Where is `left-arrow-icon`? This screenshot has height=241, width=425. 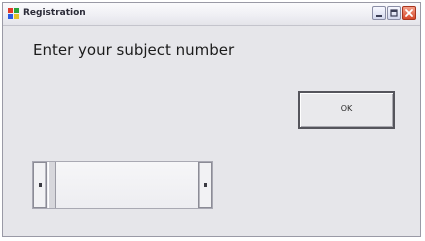
left-arrow-icon is located at coordinates (40, 185).